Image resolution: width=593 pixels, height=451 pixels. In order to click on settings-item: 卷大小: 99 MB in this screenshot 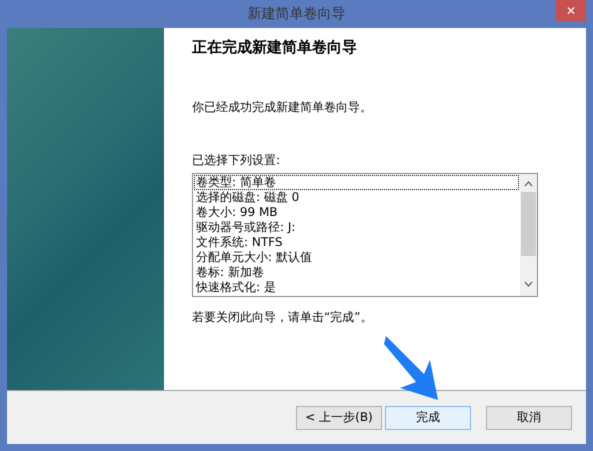, I will do `click(237, 212)`.